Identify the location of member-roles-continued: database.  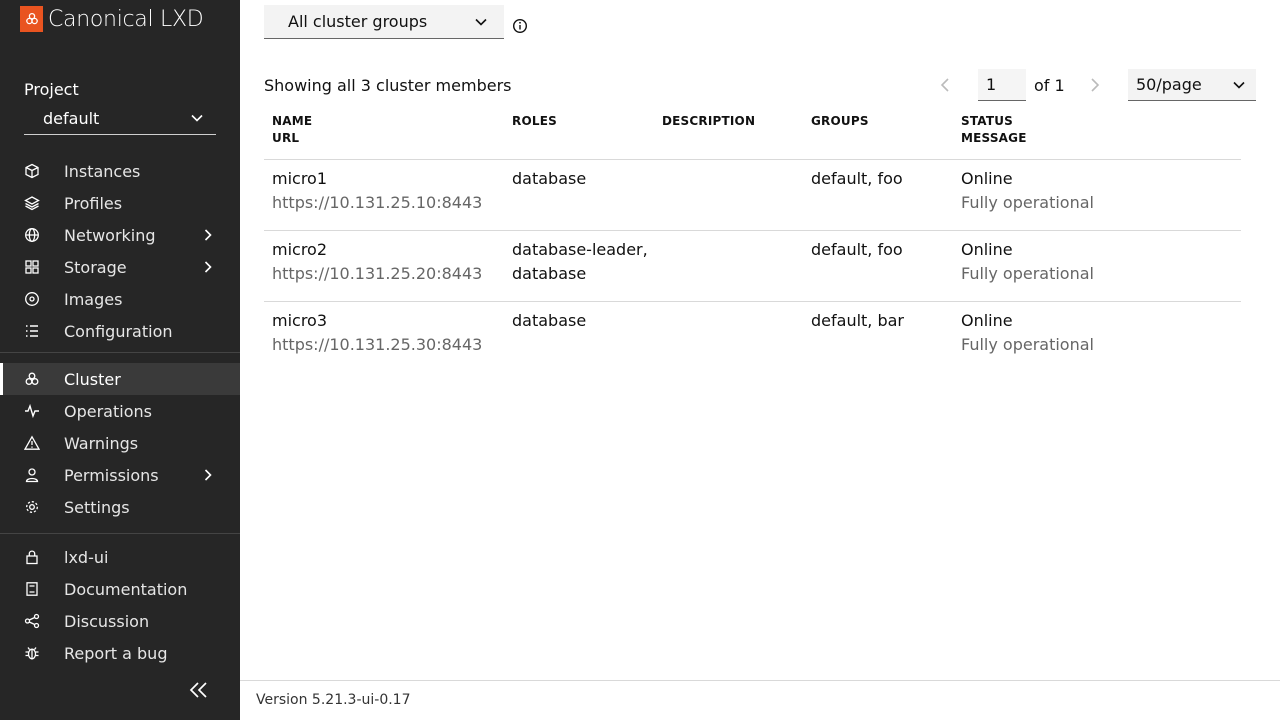
(549, 273).